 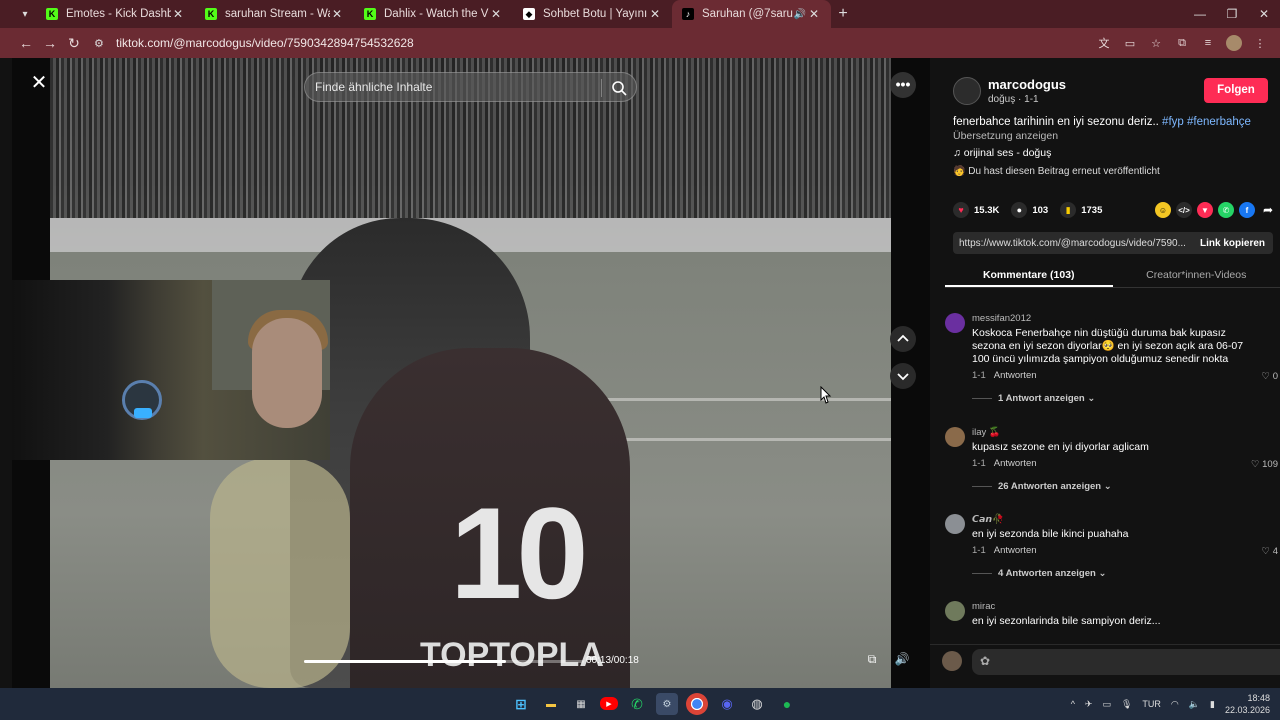 I want to click on commenter-name: messifan2012, so click(x=1001, y=318).